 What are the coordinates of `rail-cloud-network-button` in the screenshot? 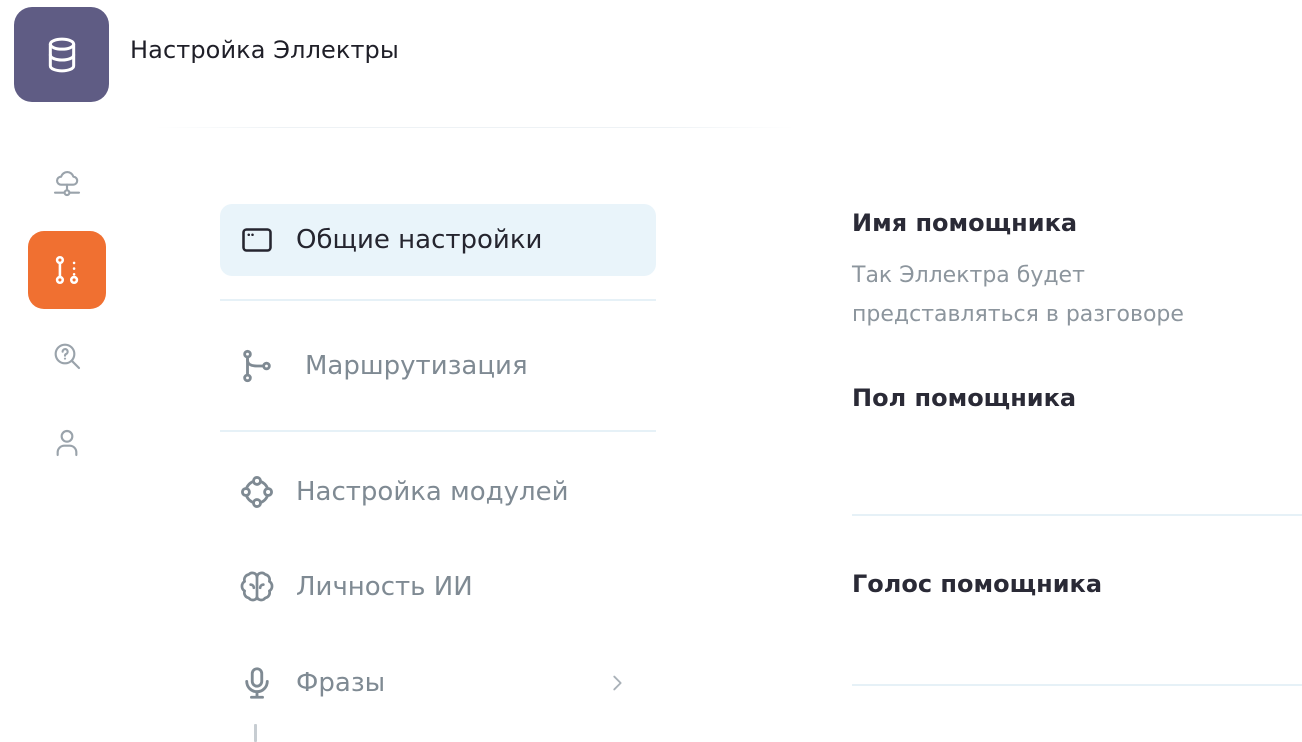 It's located at (67, 184).